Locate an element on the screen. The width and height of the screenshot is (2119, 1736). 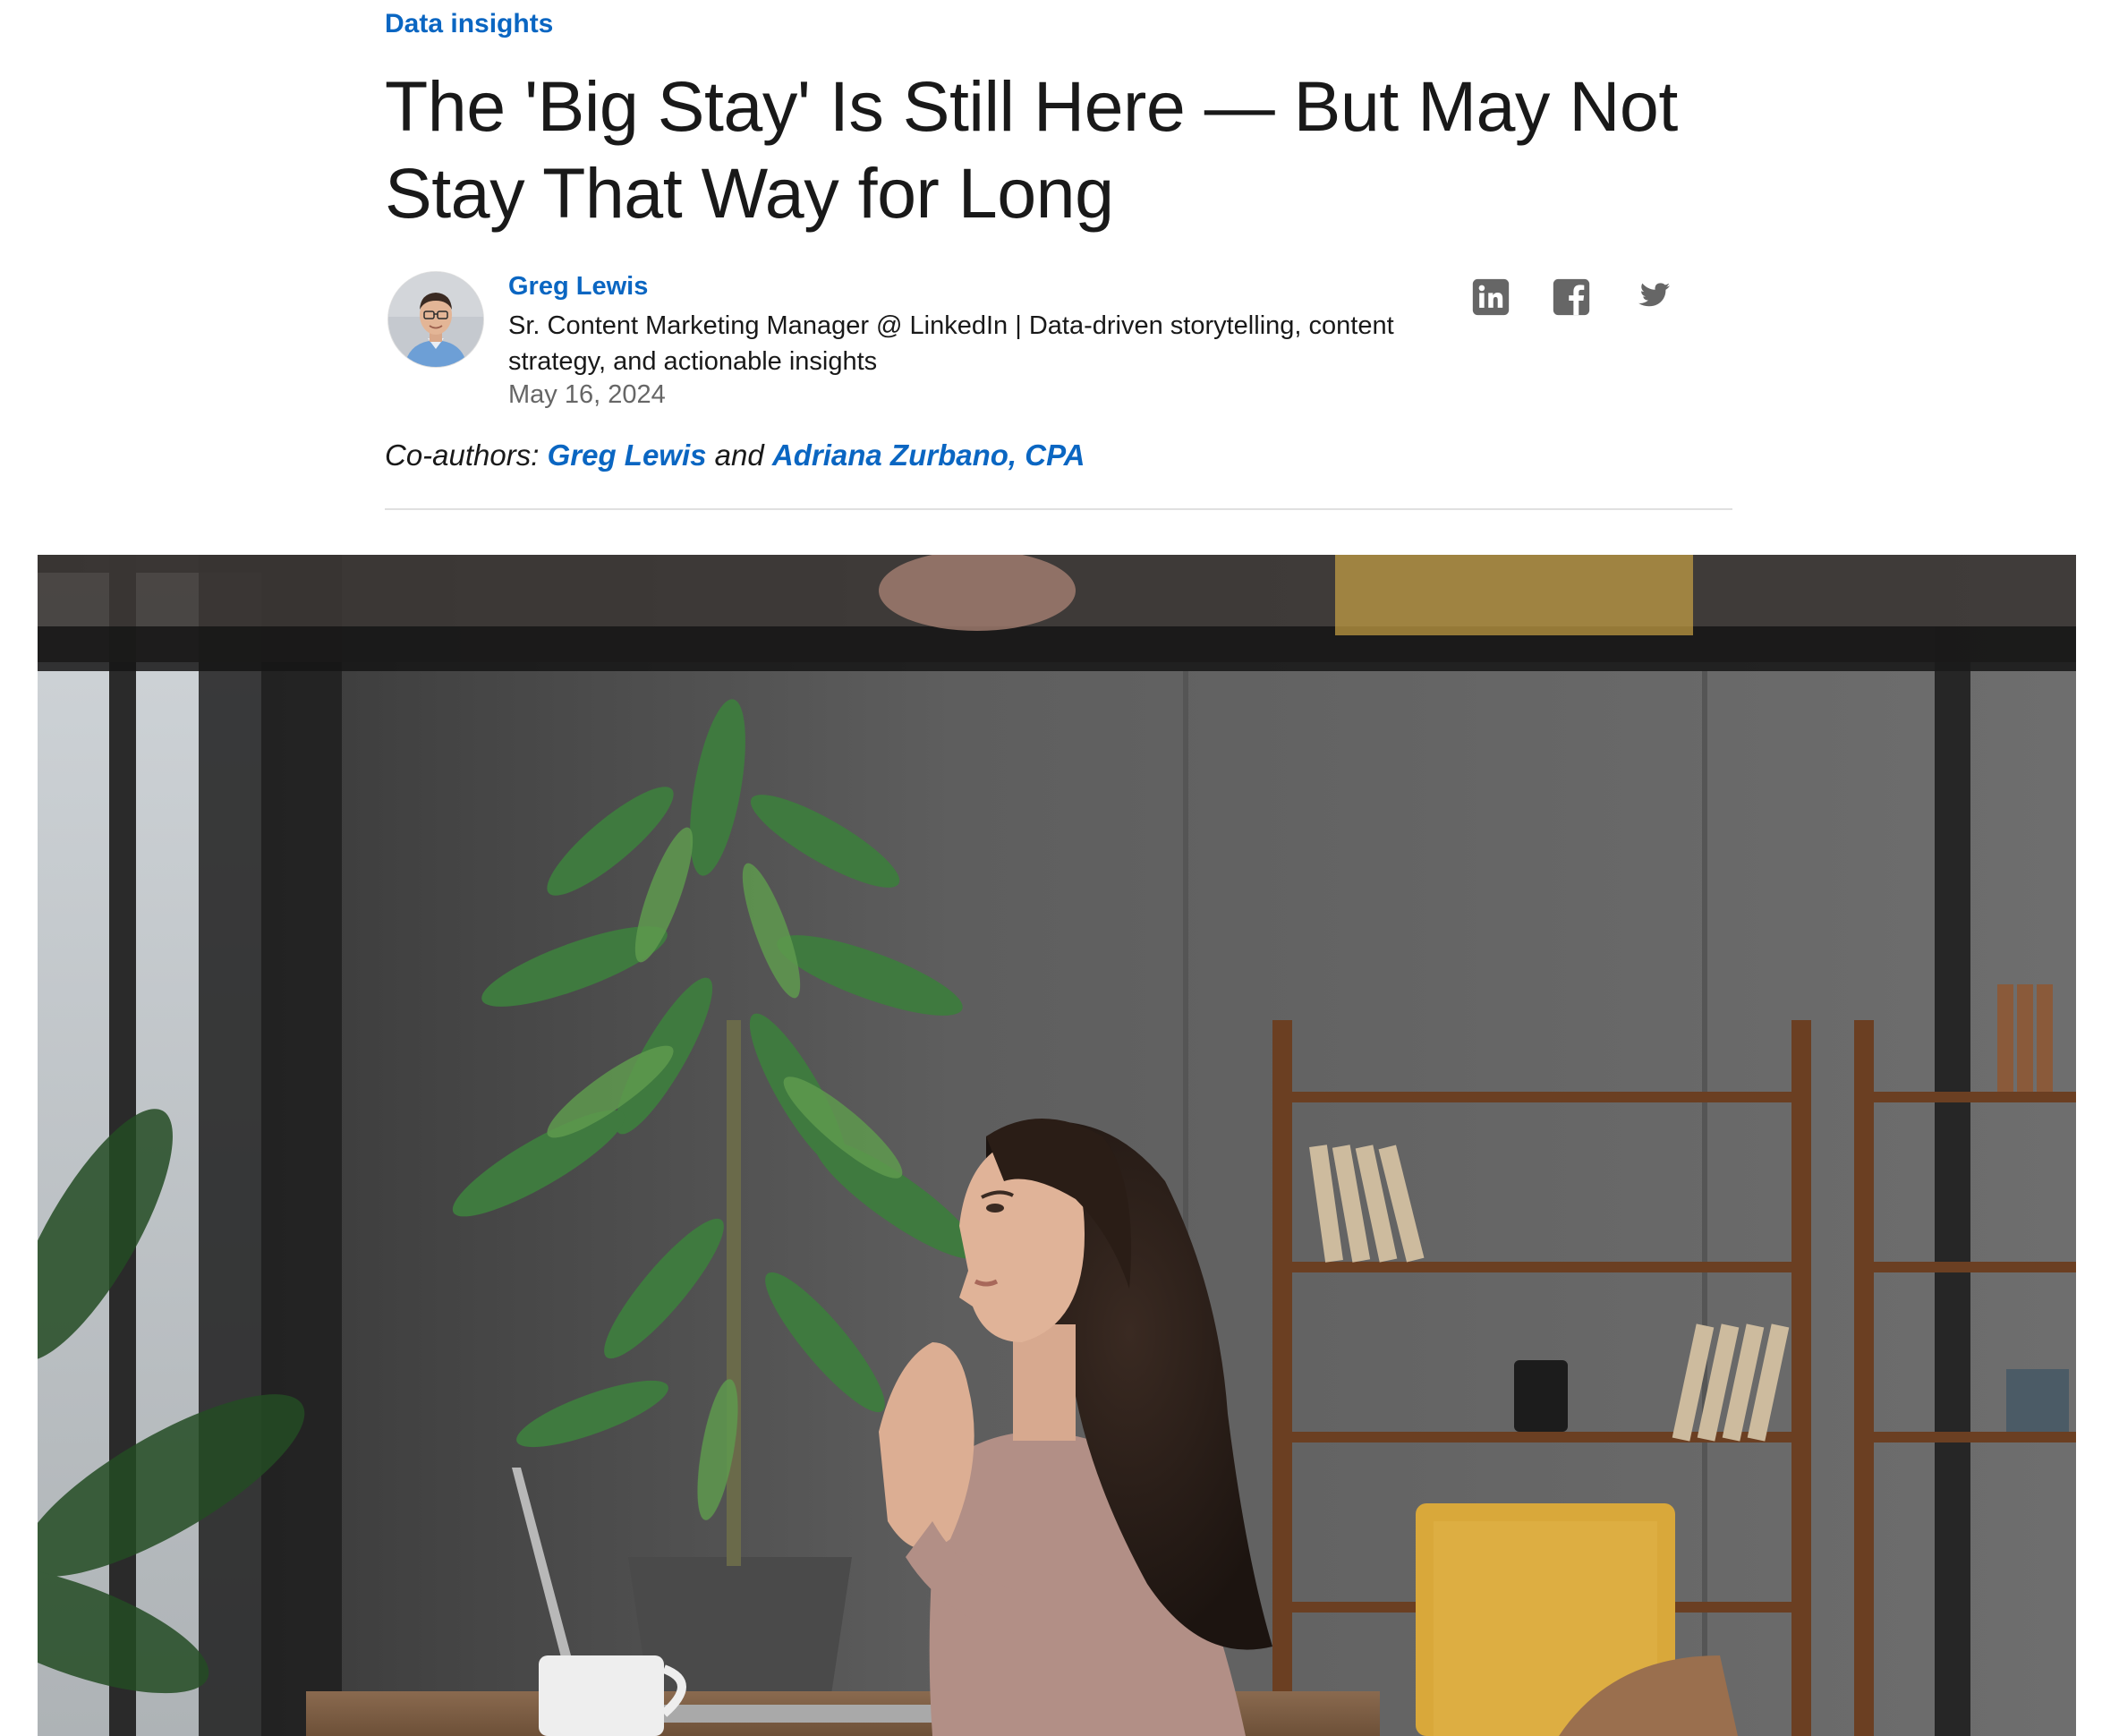
share-twitter-button is located at coordinates (1652, 297).